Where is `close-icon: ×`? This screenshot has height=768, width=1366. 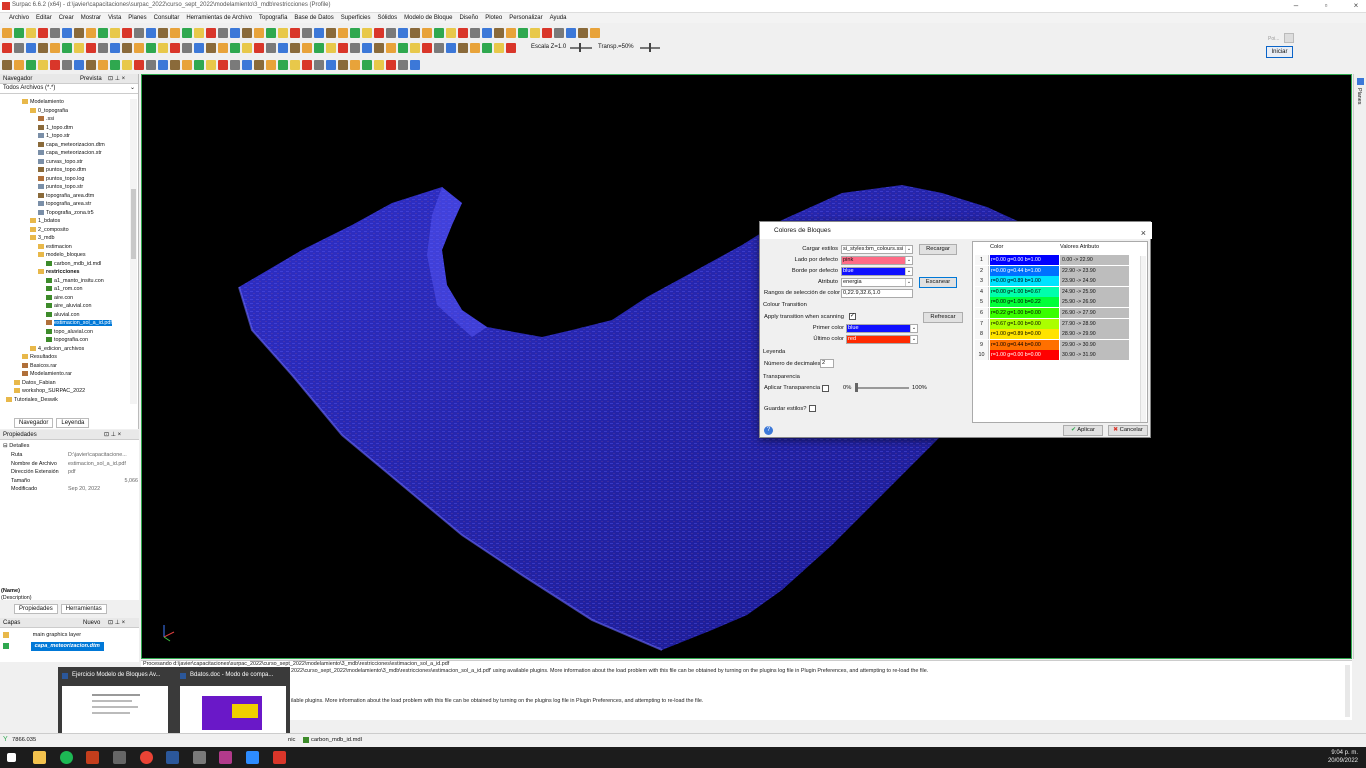 close-icon: × is located at coordinates (1143, 233).